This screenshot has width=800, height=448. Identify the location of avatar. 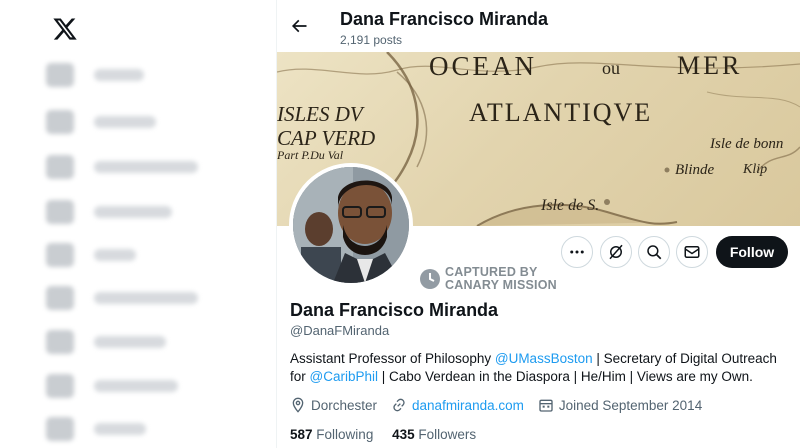
(351, 225).